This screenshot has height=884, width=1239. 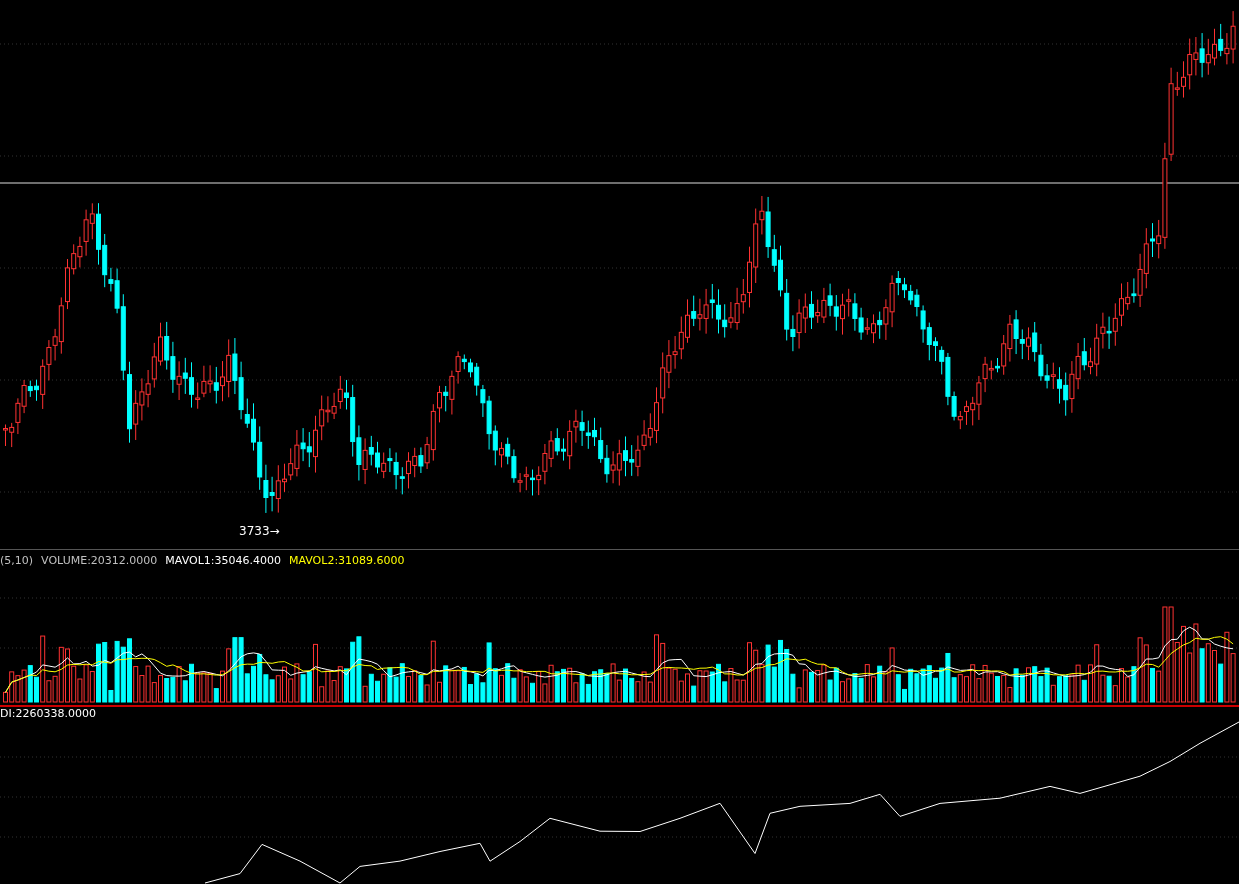 What do you see at coordinates (346, 561) in the screenshot?
I see `mavol2-value: MAVOL2:31089.6000` at bounding box center [346, 561].